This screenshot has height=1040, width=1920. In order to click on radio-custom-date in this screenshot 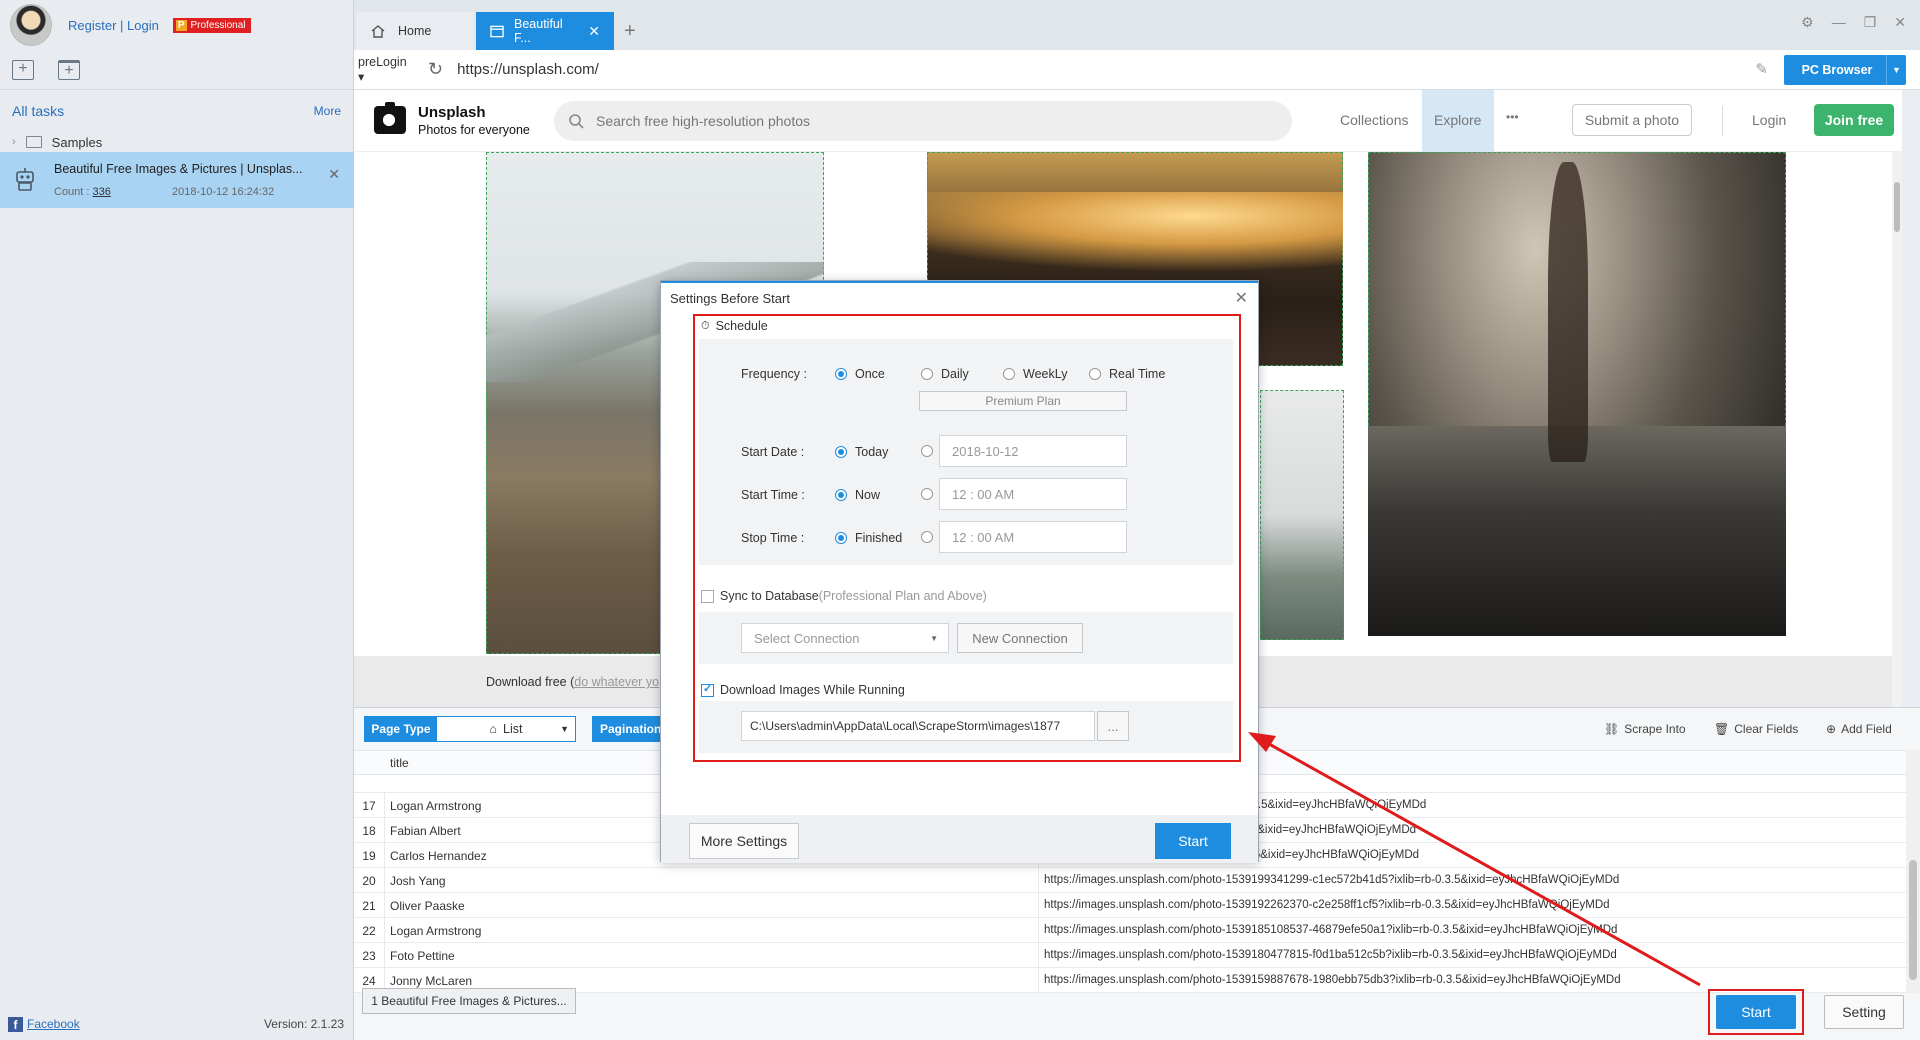, I will do `click(927, 451)`.